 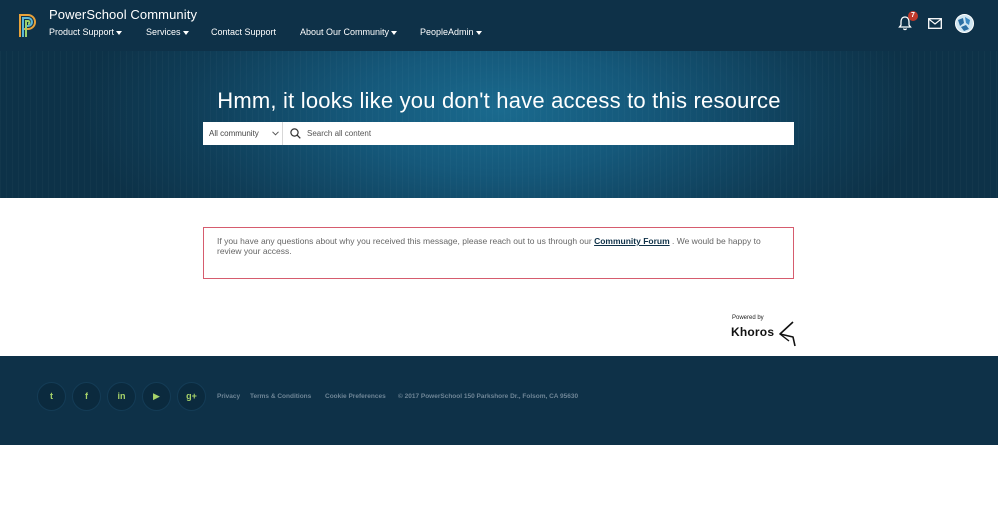 I want to click on nav-contact-support: Contact Support, so click(x=243, y=32).